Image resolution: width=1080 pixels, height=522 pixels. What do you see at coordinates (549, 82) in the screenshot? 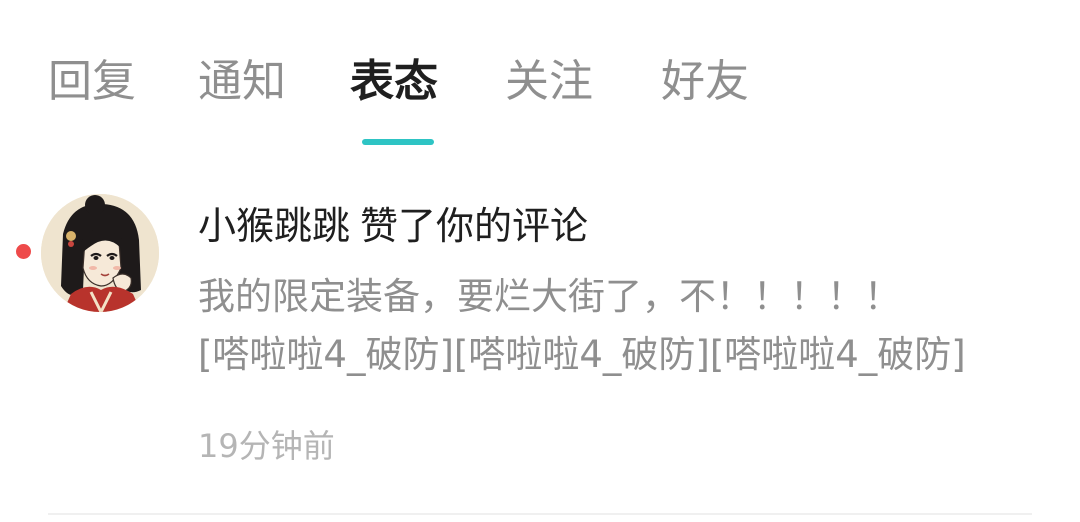
I see `tab-follows: 关注` at bounding box center [549, 82].